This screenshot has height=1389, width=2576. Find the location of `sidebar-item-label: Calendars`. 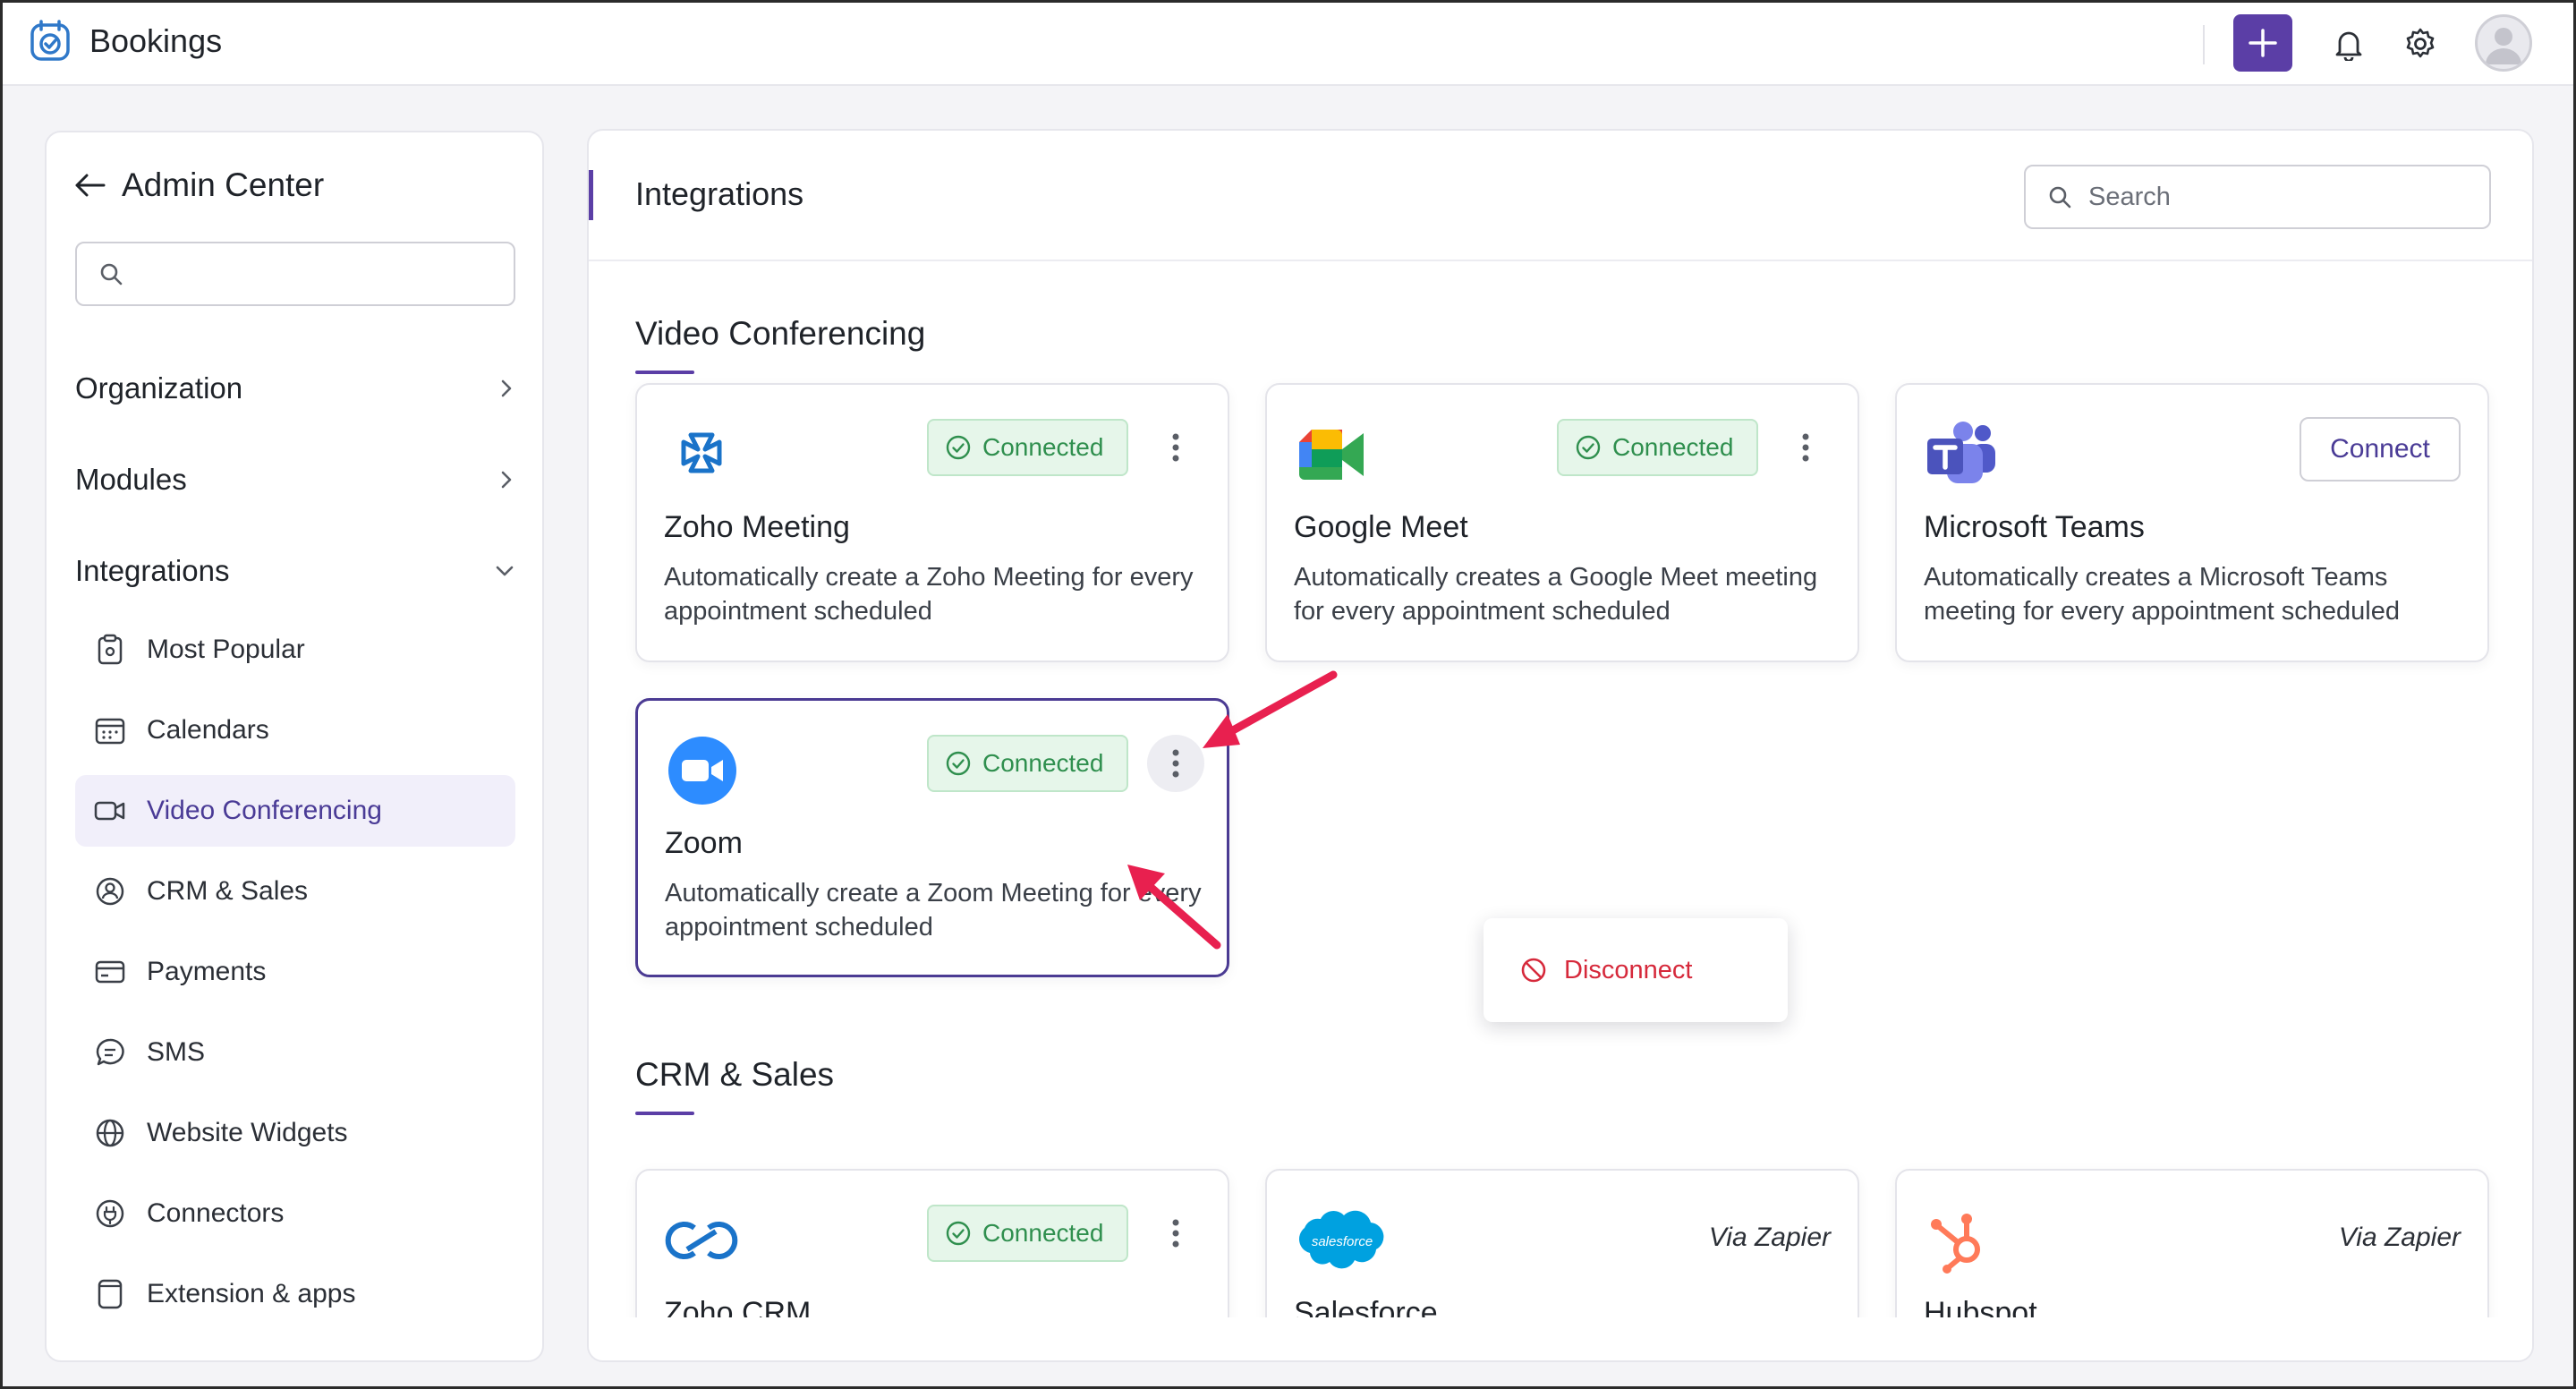

sidebar-item-label: Calendars is located at coordinates (208, 730).